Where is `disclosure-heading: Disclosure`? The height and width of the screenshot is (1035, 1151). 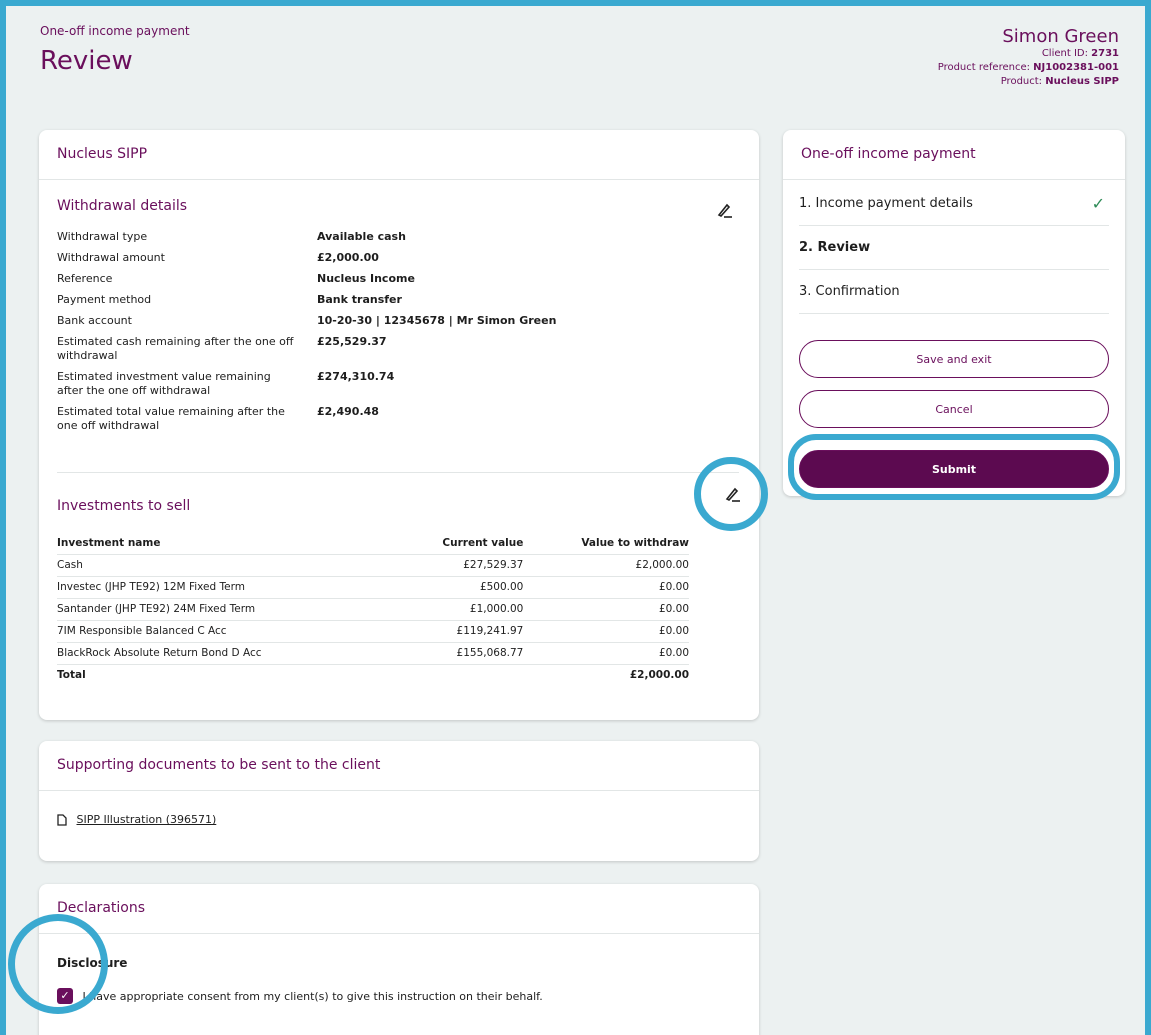
disclosure-heading: Disclosure is located at coordinates (92, 963).